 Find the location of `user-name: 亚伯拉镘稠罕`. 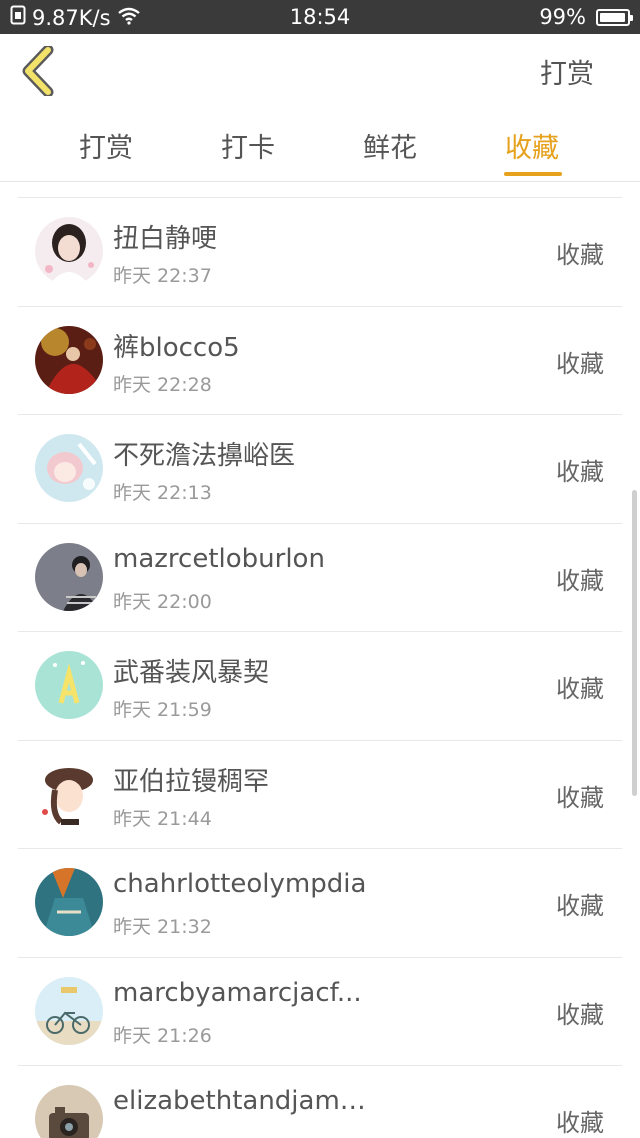

user-name: 亚伯拉镘稠罕 is located at coordinates (191, 781).